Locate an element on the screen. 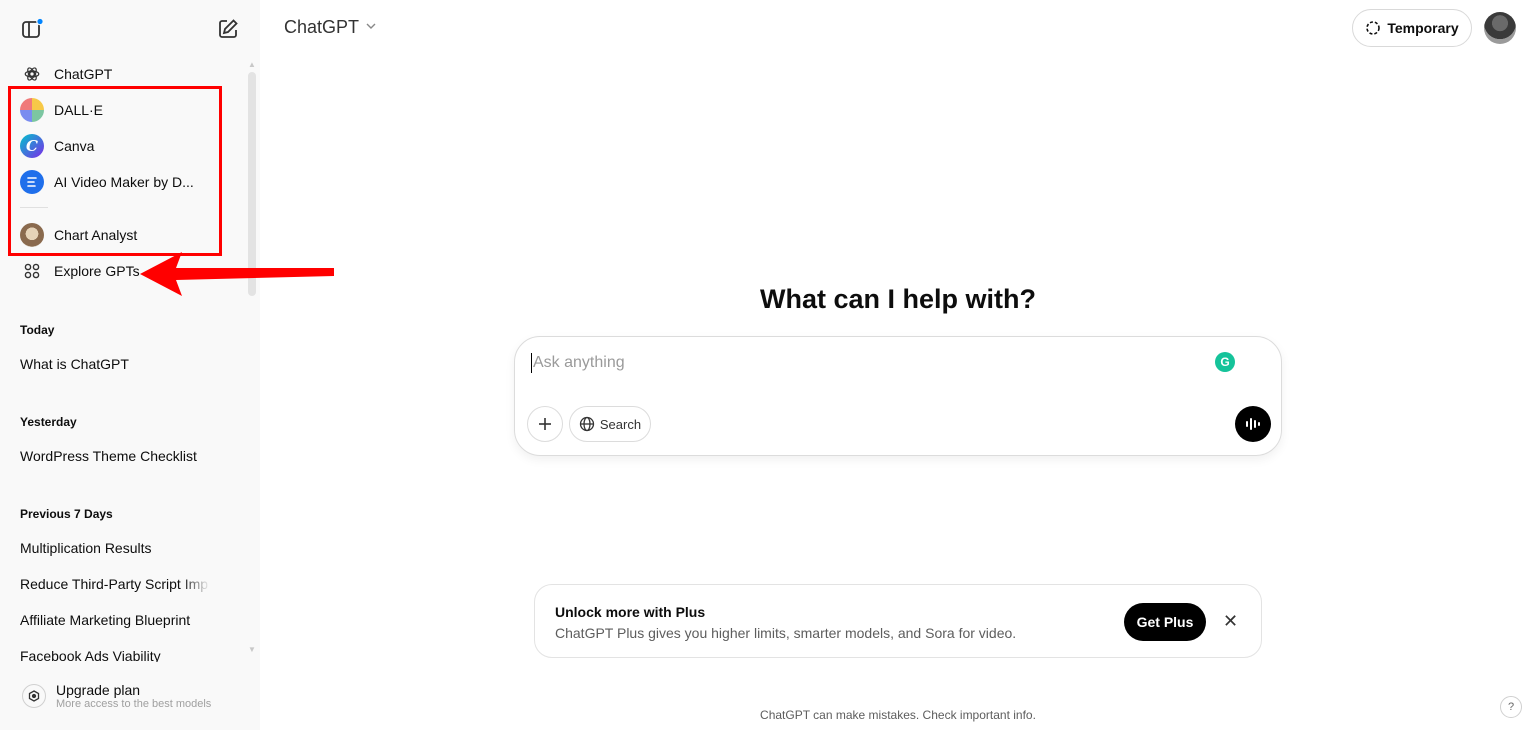 Image resolution: width=1536 pixels, height=730 pixels. temporary-label: Temporary is located at coordinates (1423, 28).